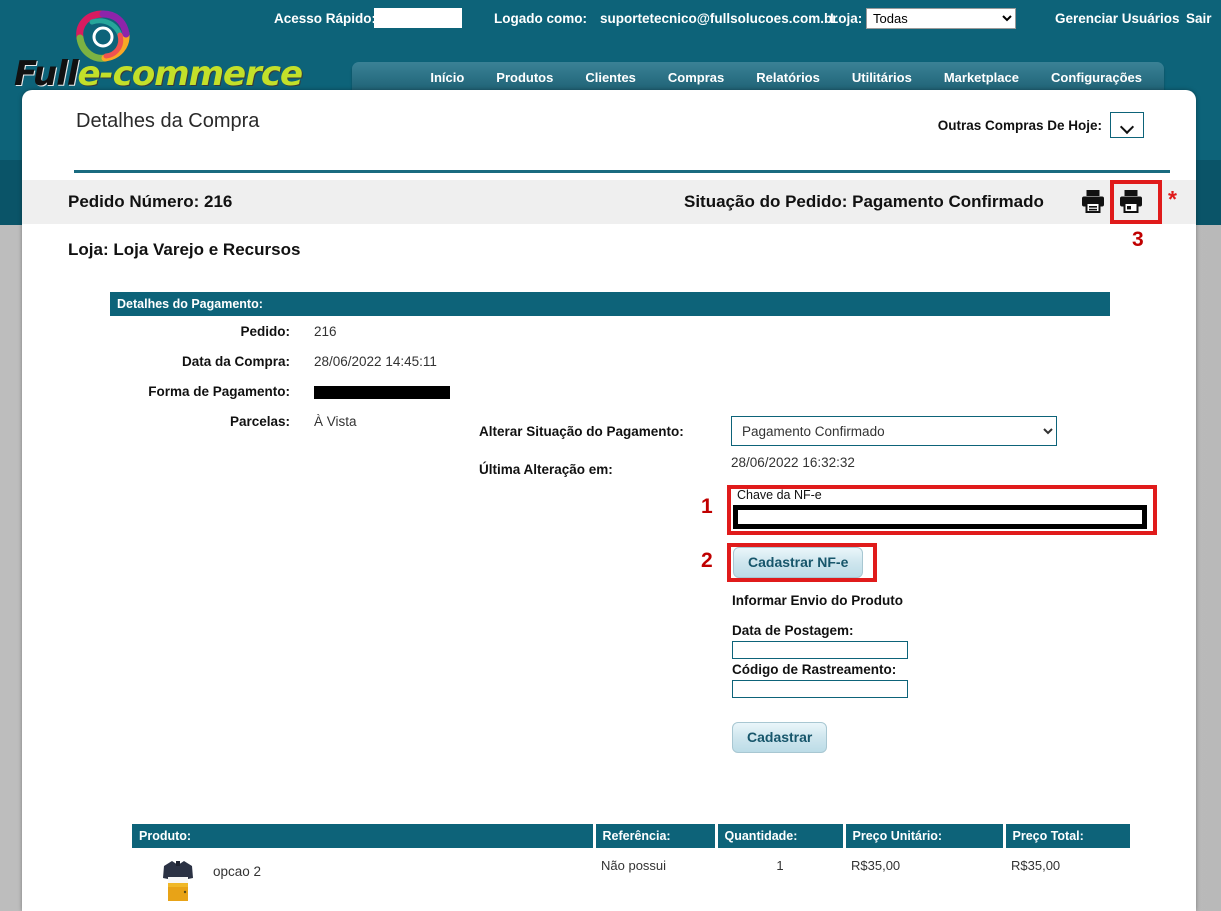  Describe the element at coordinates (788, 77) in the screenshot. I see `nav-item-relatorios: Relatórios` at that location.